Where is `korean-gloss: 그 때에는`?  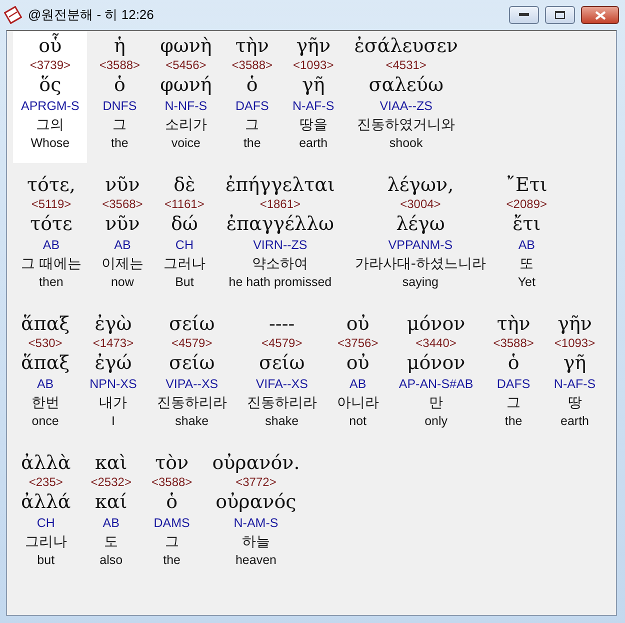 korean-gloss: 그 때에는 is located at coordinates (51, 264).